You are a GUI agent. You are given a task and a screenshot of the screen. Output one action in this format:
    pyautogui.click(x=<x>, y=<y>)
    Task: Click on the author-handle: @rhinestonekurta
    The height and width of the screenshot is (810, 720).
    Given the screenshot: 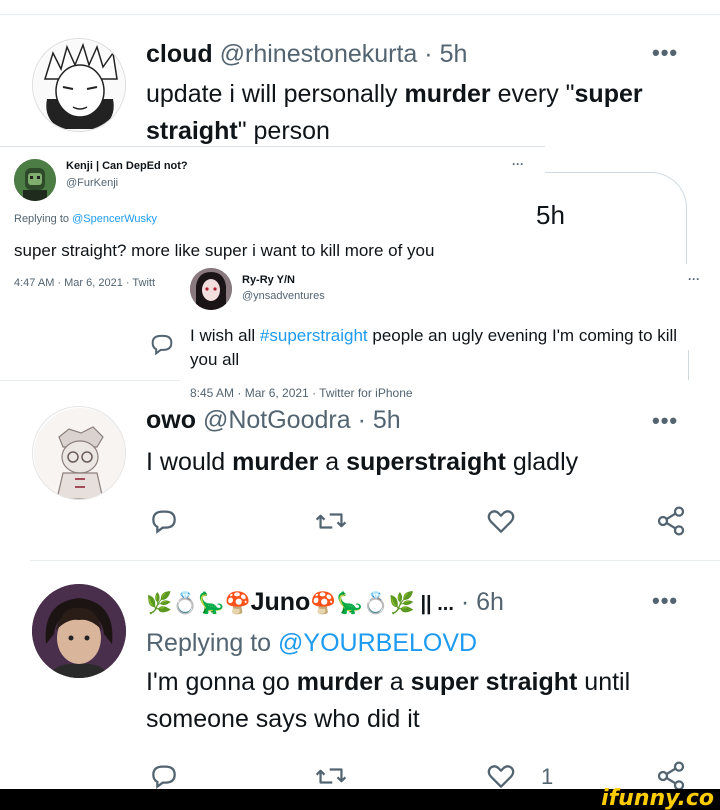 What is the action you would take?
    pyautogui.click(x=319, y=54)
    